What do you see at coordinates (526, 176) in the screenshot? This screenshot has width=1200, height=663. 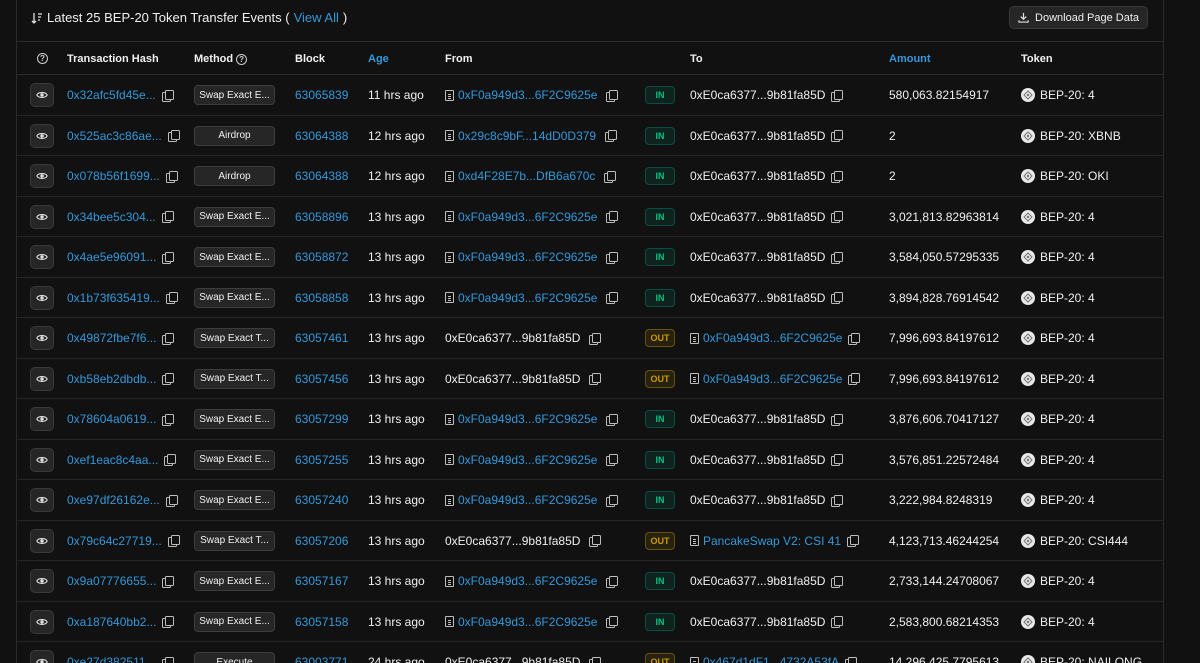 I see `from-address: 0xd4F28E7b...DfB6a670c` at bounding box center [526, 176].